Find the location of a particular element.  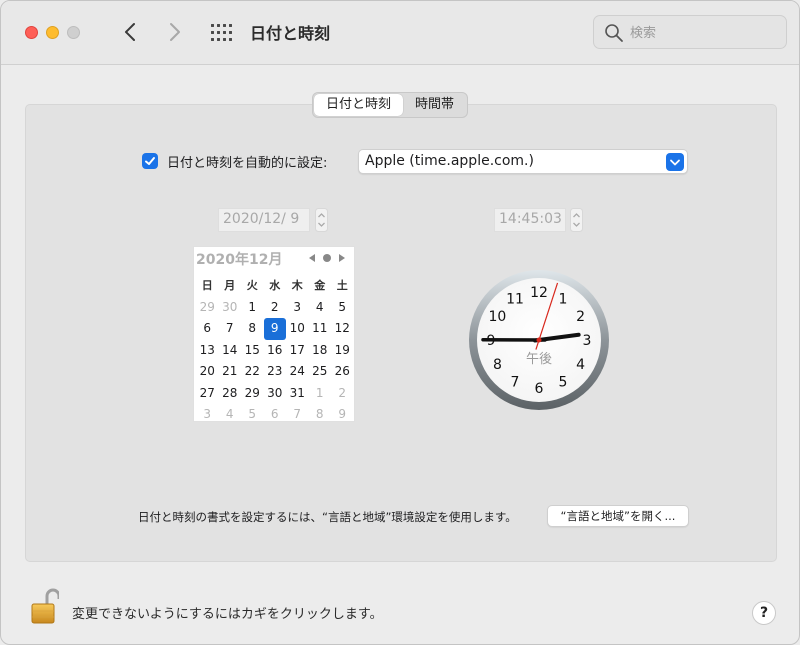

calendar-day: 20 is located at coordinates (207, 372).